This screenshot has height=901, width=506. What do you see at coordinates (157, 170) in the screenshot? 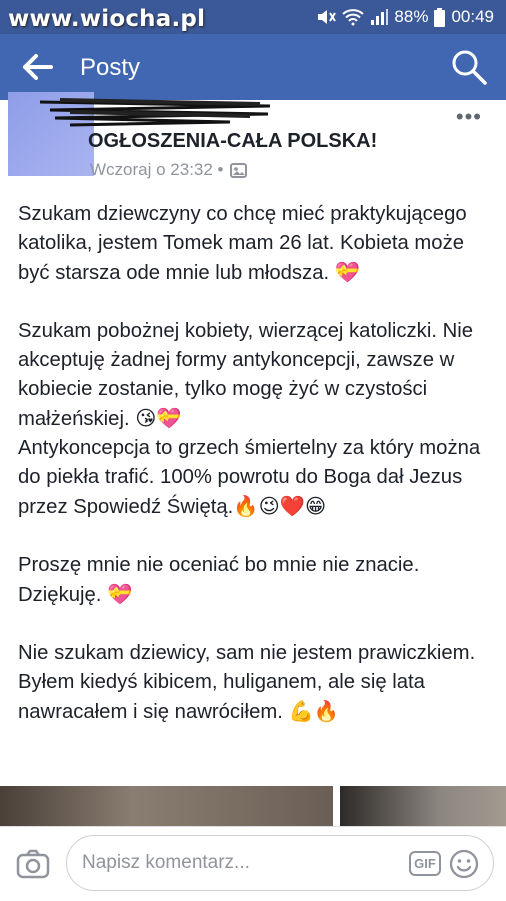
I see `post-timestamp: Wczoraj o 23:32 •` at bounding box center [157, 170].